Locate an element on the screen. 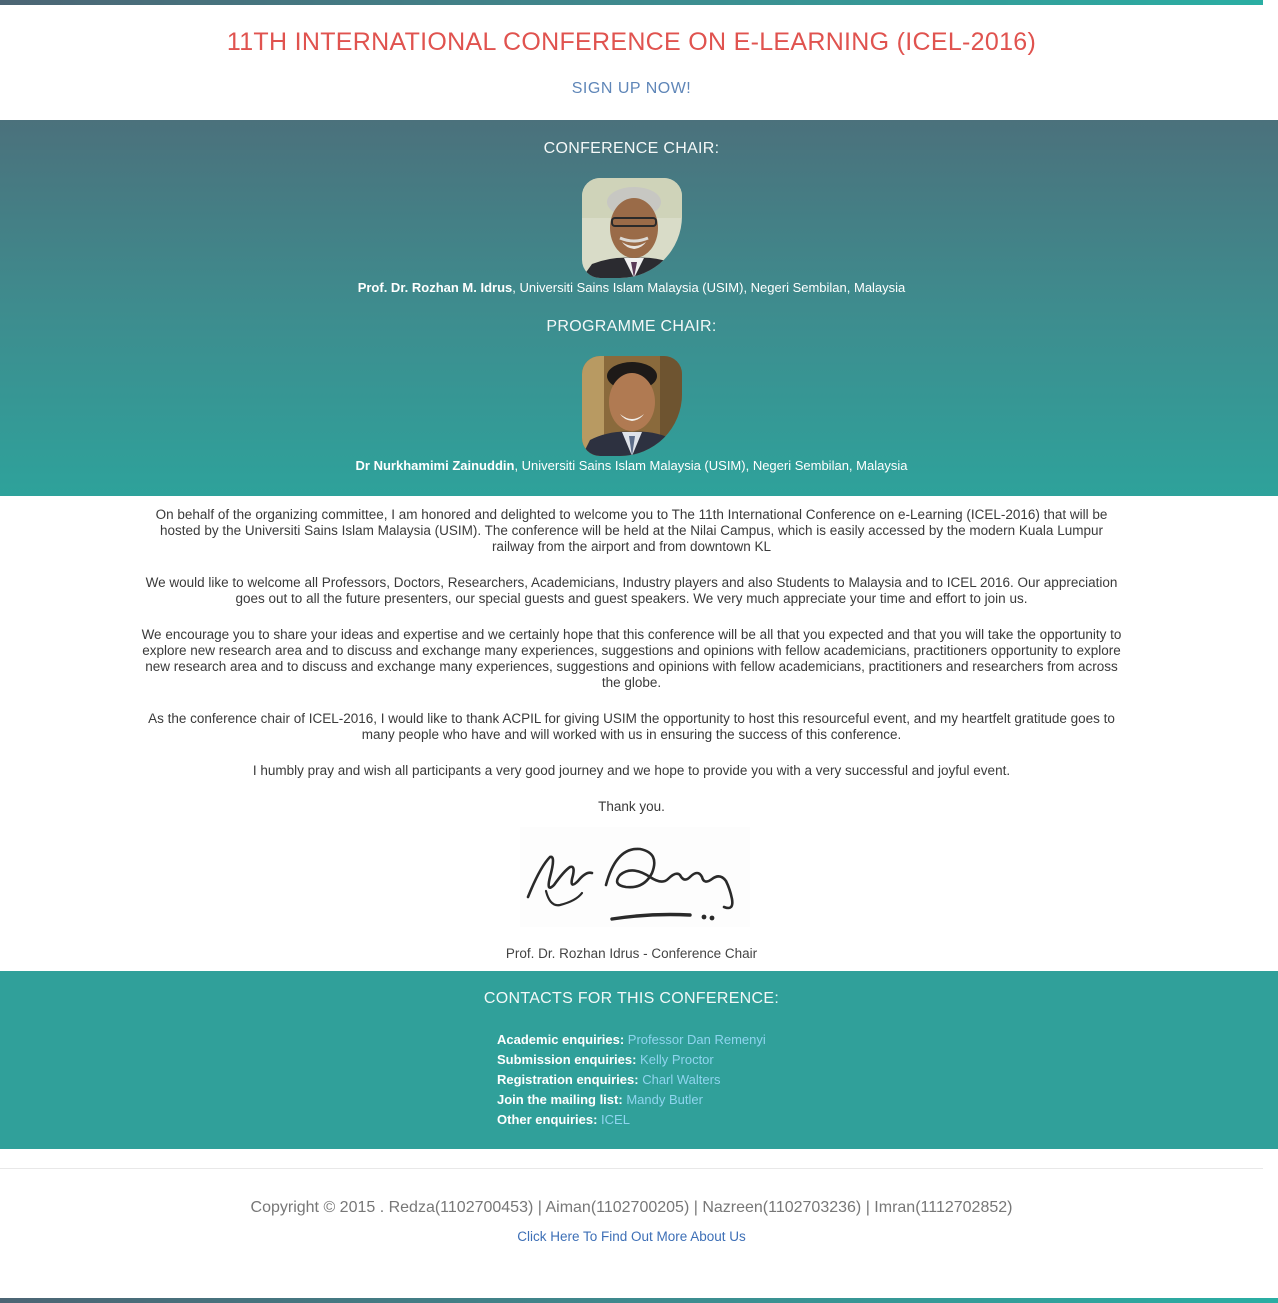 The image size is (1278, 1303). programme-chair-heading: PROGRAMME CHAIR: is located at coordinates (631, 326).